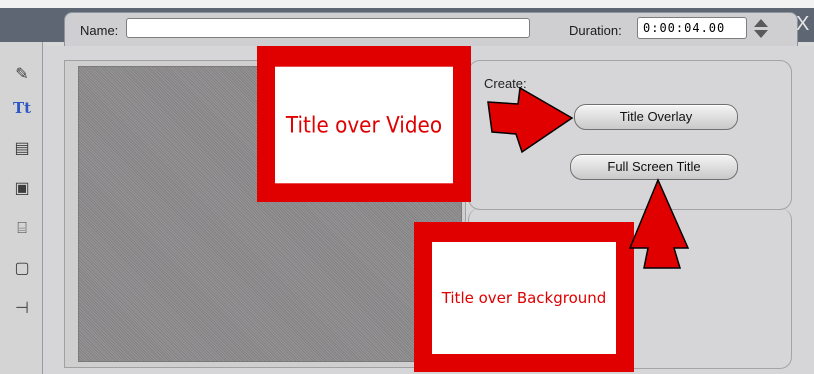 Image resolution: width=814 pixels, height=374 pixels. Describe the element at coordinates (659, 223) in the screenshot. I see `up-arrow` at that location.